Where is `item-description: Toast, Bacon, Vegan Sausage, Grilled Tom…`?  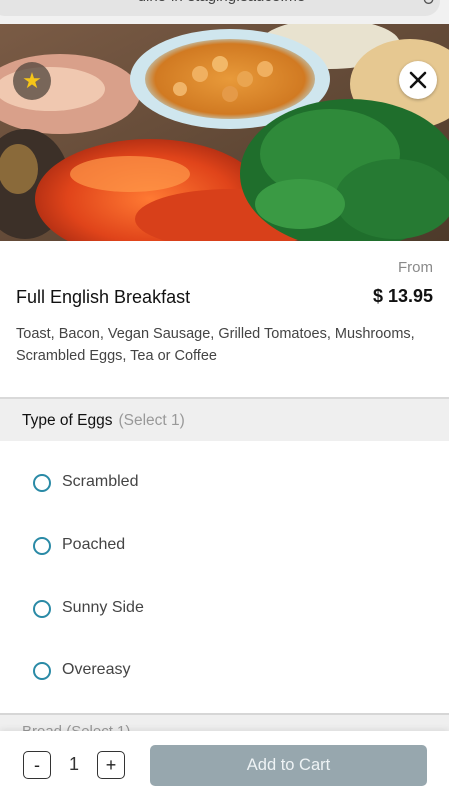 item-description: Toast, Bacon, Vegan Sausage, Grilled Tom… is located at coordinates (215, 345).